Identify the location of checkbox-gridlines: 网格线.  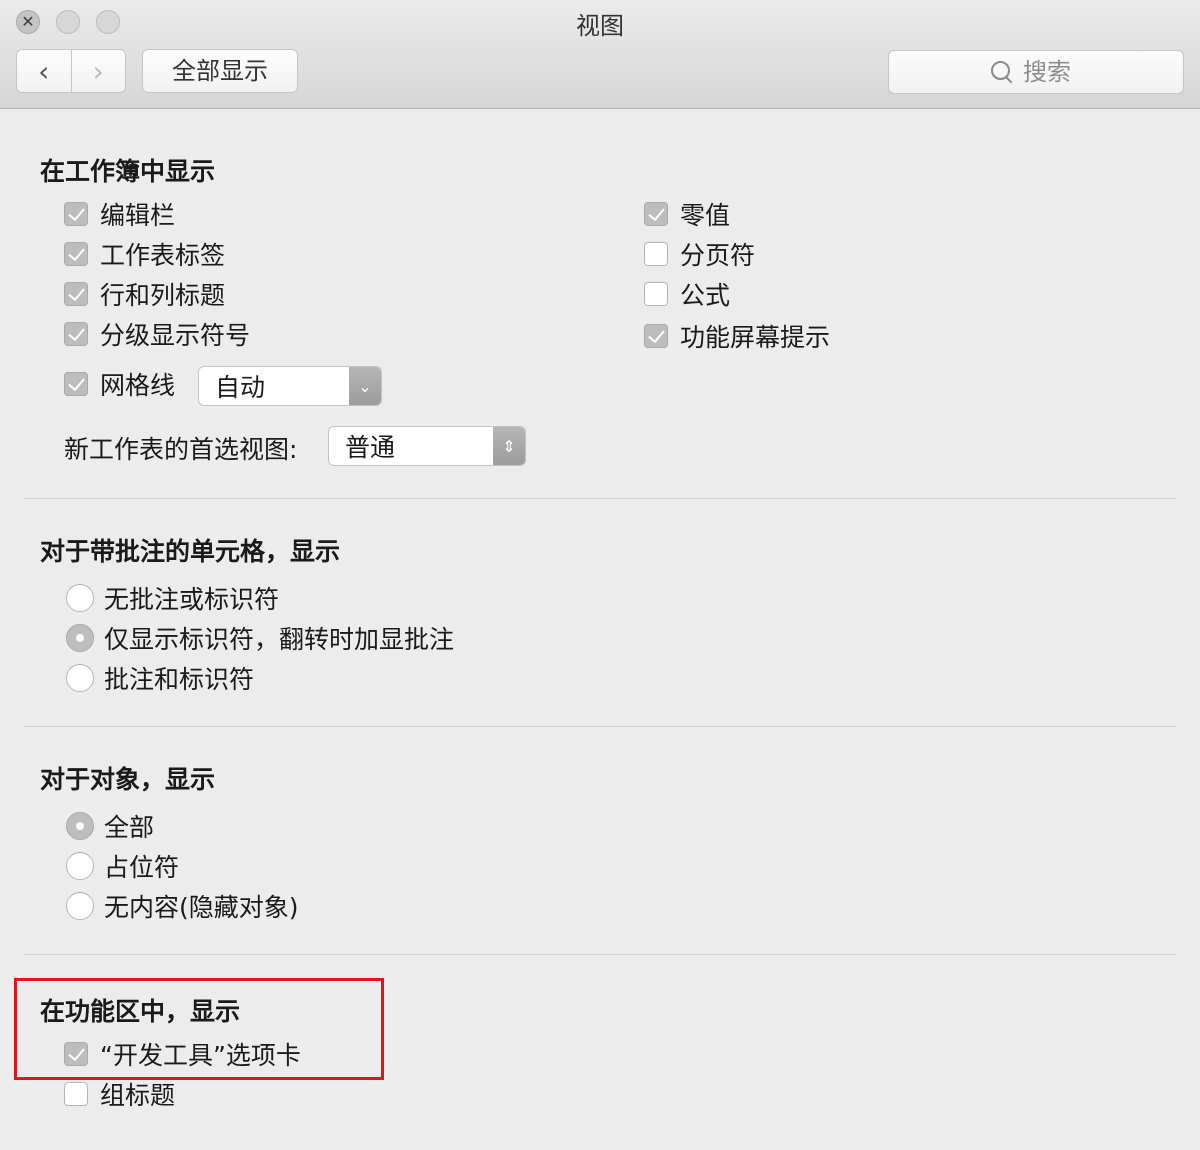
(119, 384).